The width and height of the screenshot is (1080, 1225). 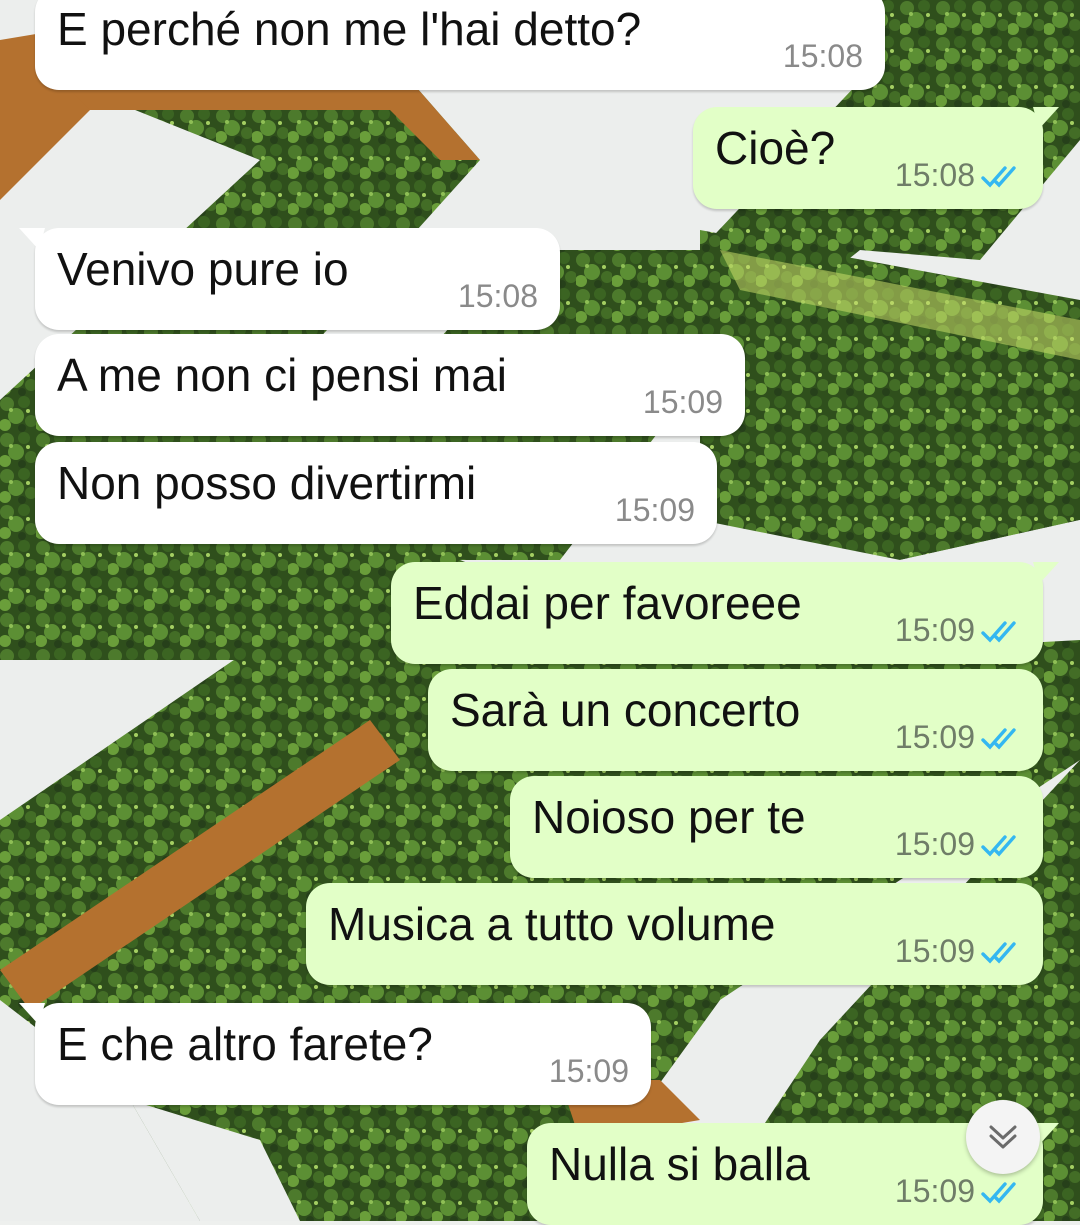 I want to click on scroll-to-bottom-button, so click(x=1003, y=1137).